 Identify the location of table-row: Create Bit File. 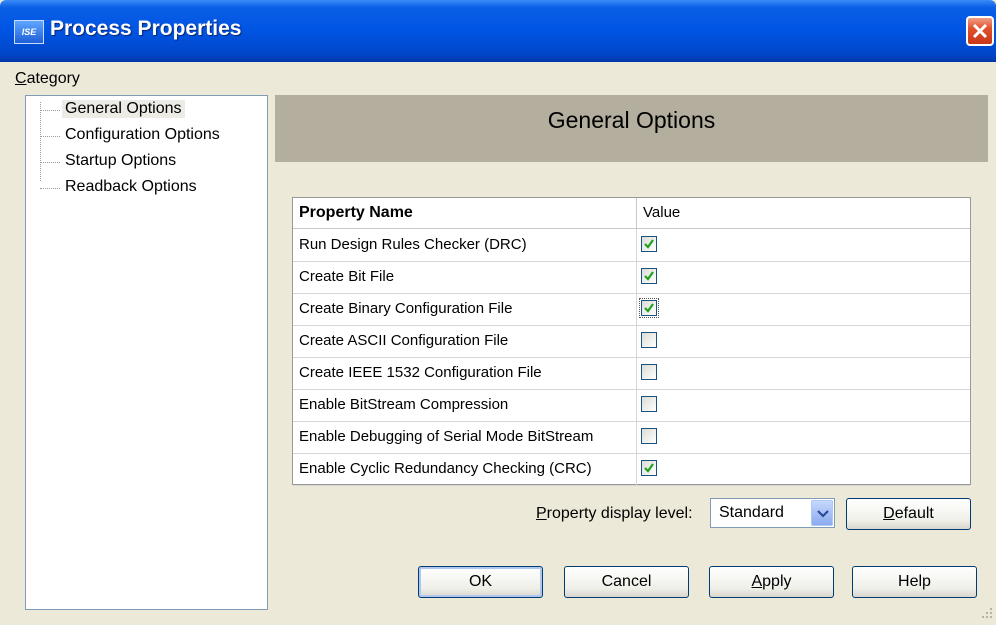
(631, 277).